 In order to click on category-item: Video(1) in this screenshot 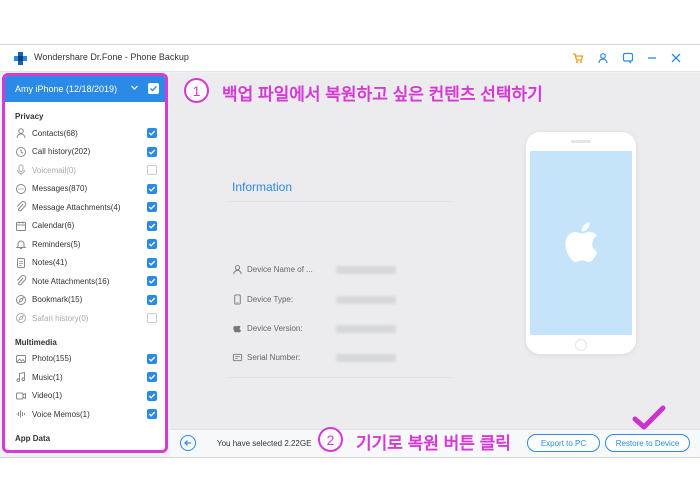, I will do `click(85, 396)`.